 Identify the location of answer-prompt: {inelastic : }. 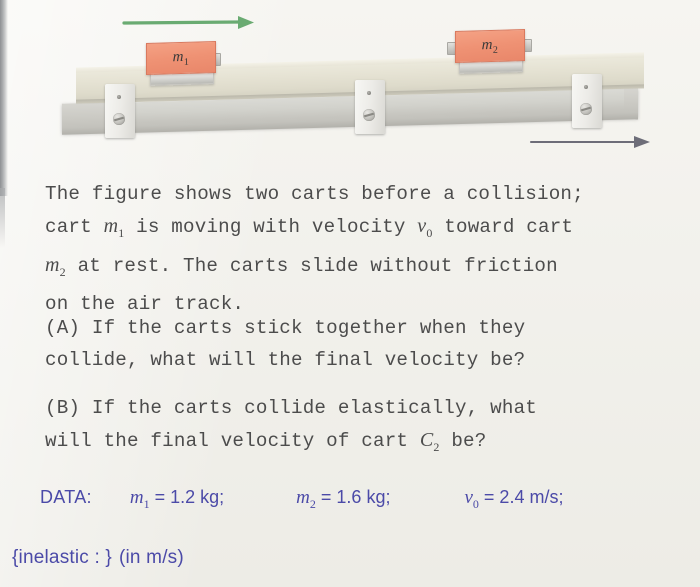
(62, 557).